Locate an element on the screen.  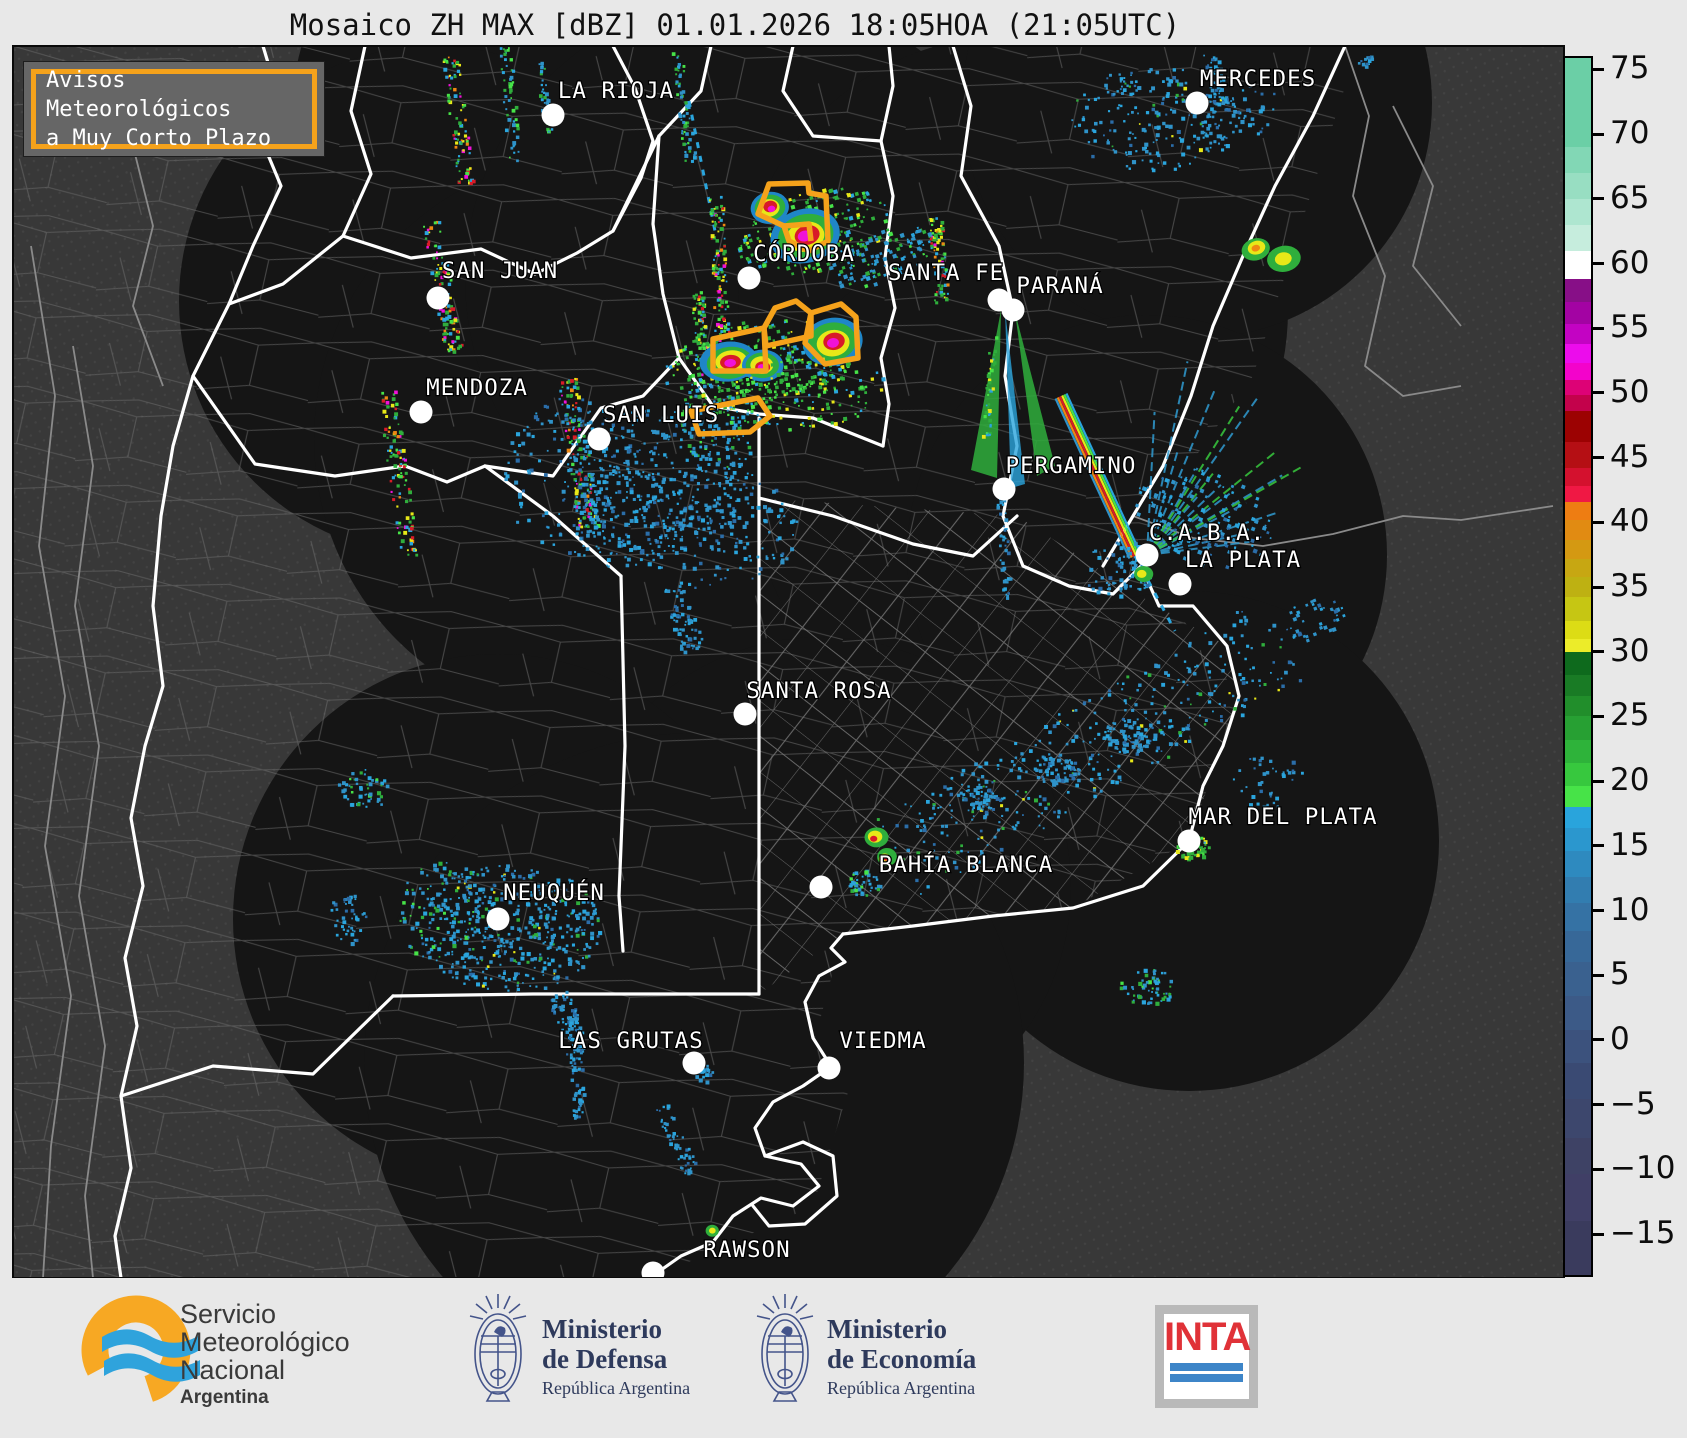
economia-name1: Ministerio is located at coordinates (887, 1329).